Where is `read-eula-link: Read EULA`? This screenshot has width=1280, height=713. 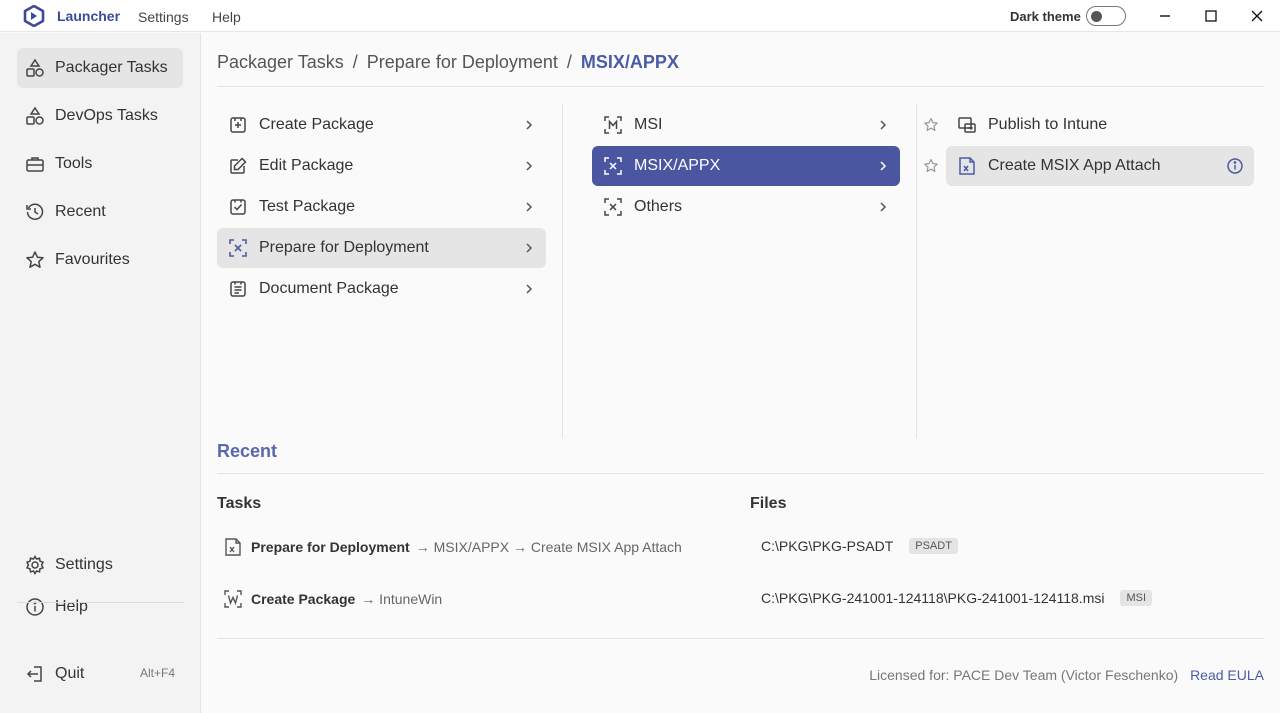
read-eula-link: Read EULA is located at coordinates (1227, 675).